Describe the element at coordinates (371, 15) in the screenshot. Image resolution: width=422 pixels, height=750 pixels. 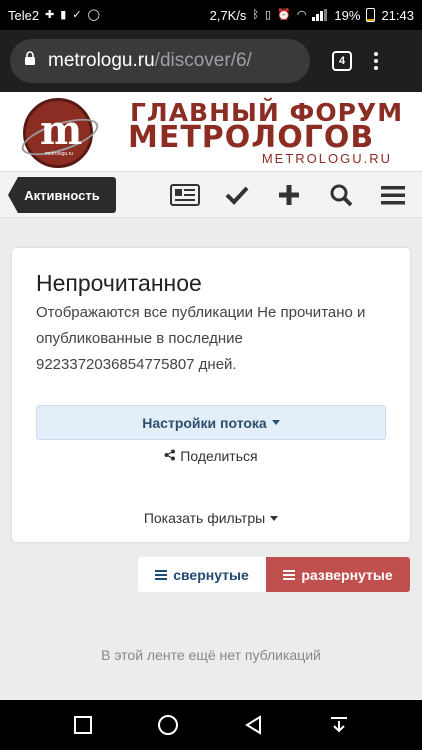
I see `battery-icon` at that location.